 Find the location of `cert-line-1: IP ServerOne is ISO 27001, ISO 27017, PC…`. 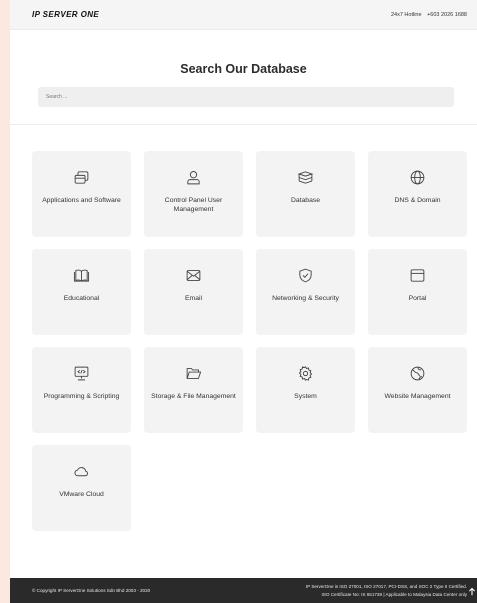

cert-line-1: IP ServerOne is ISO 27001, ISO 27017, PC… is located at coordinates (386, 586).